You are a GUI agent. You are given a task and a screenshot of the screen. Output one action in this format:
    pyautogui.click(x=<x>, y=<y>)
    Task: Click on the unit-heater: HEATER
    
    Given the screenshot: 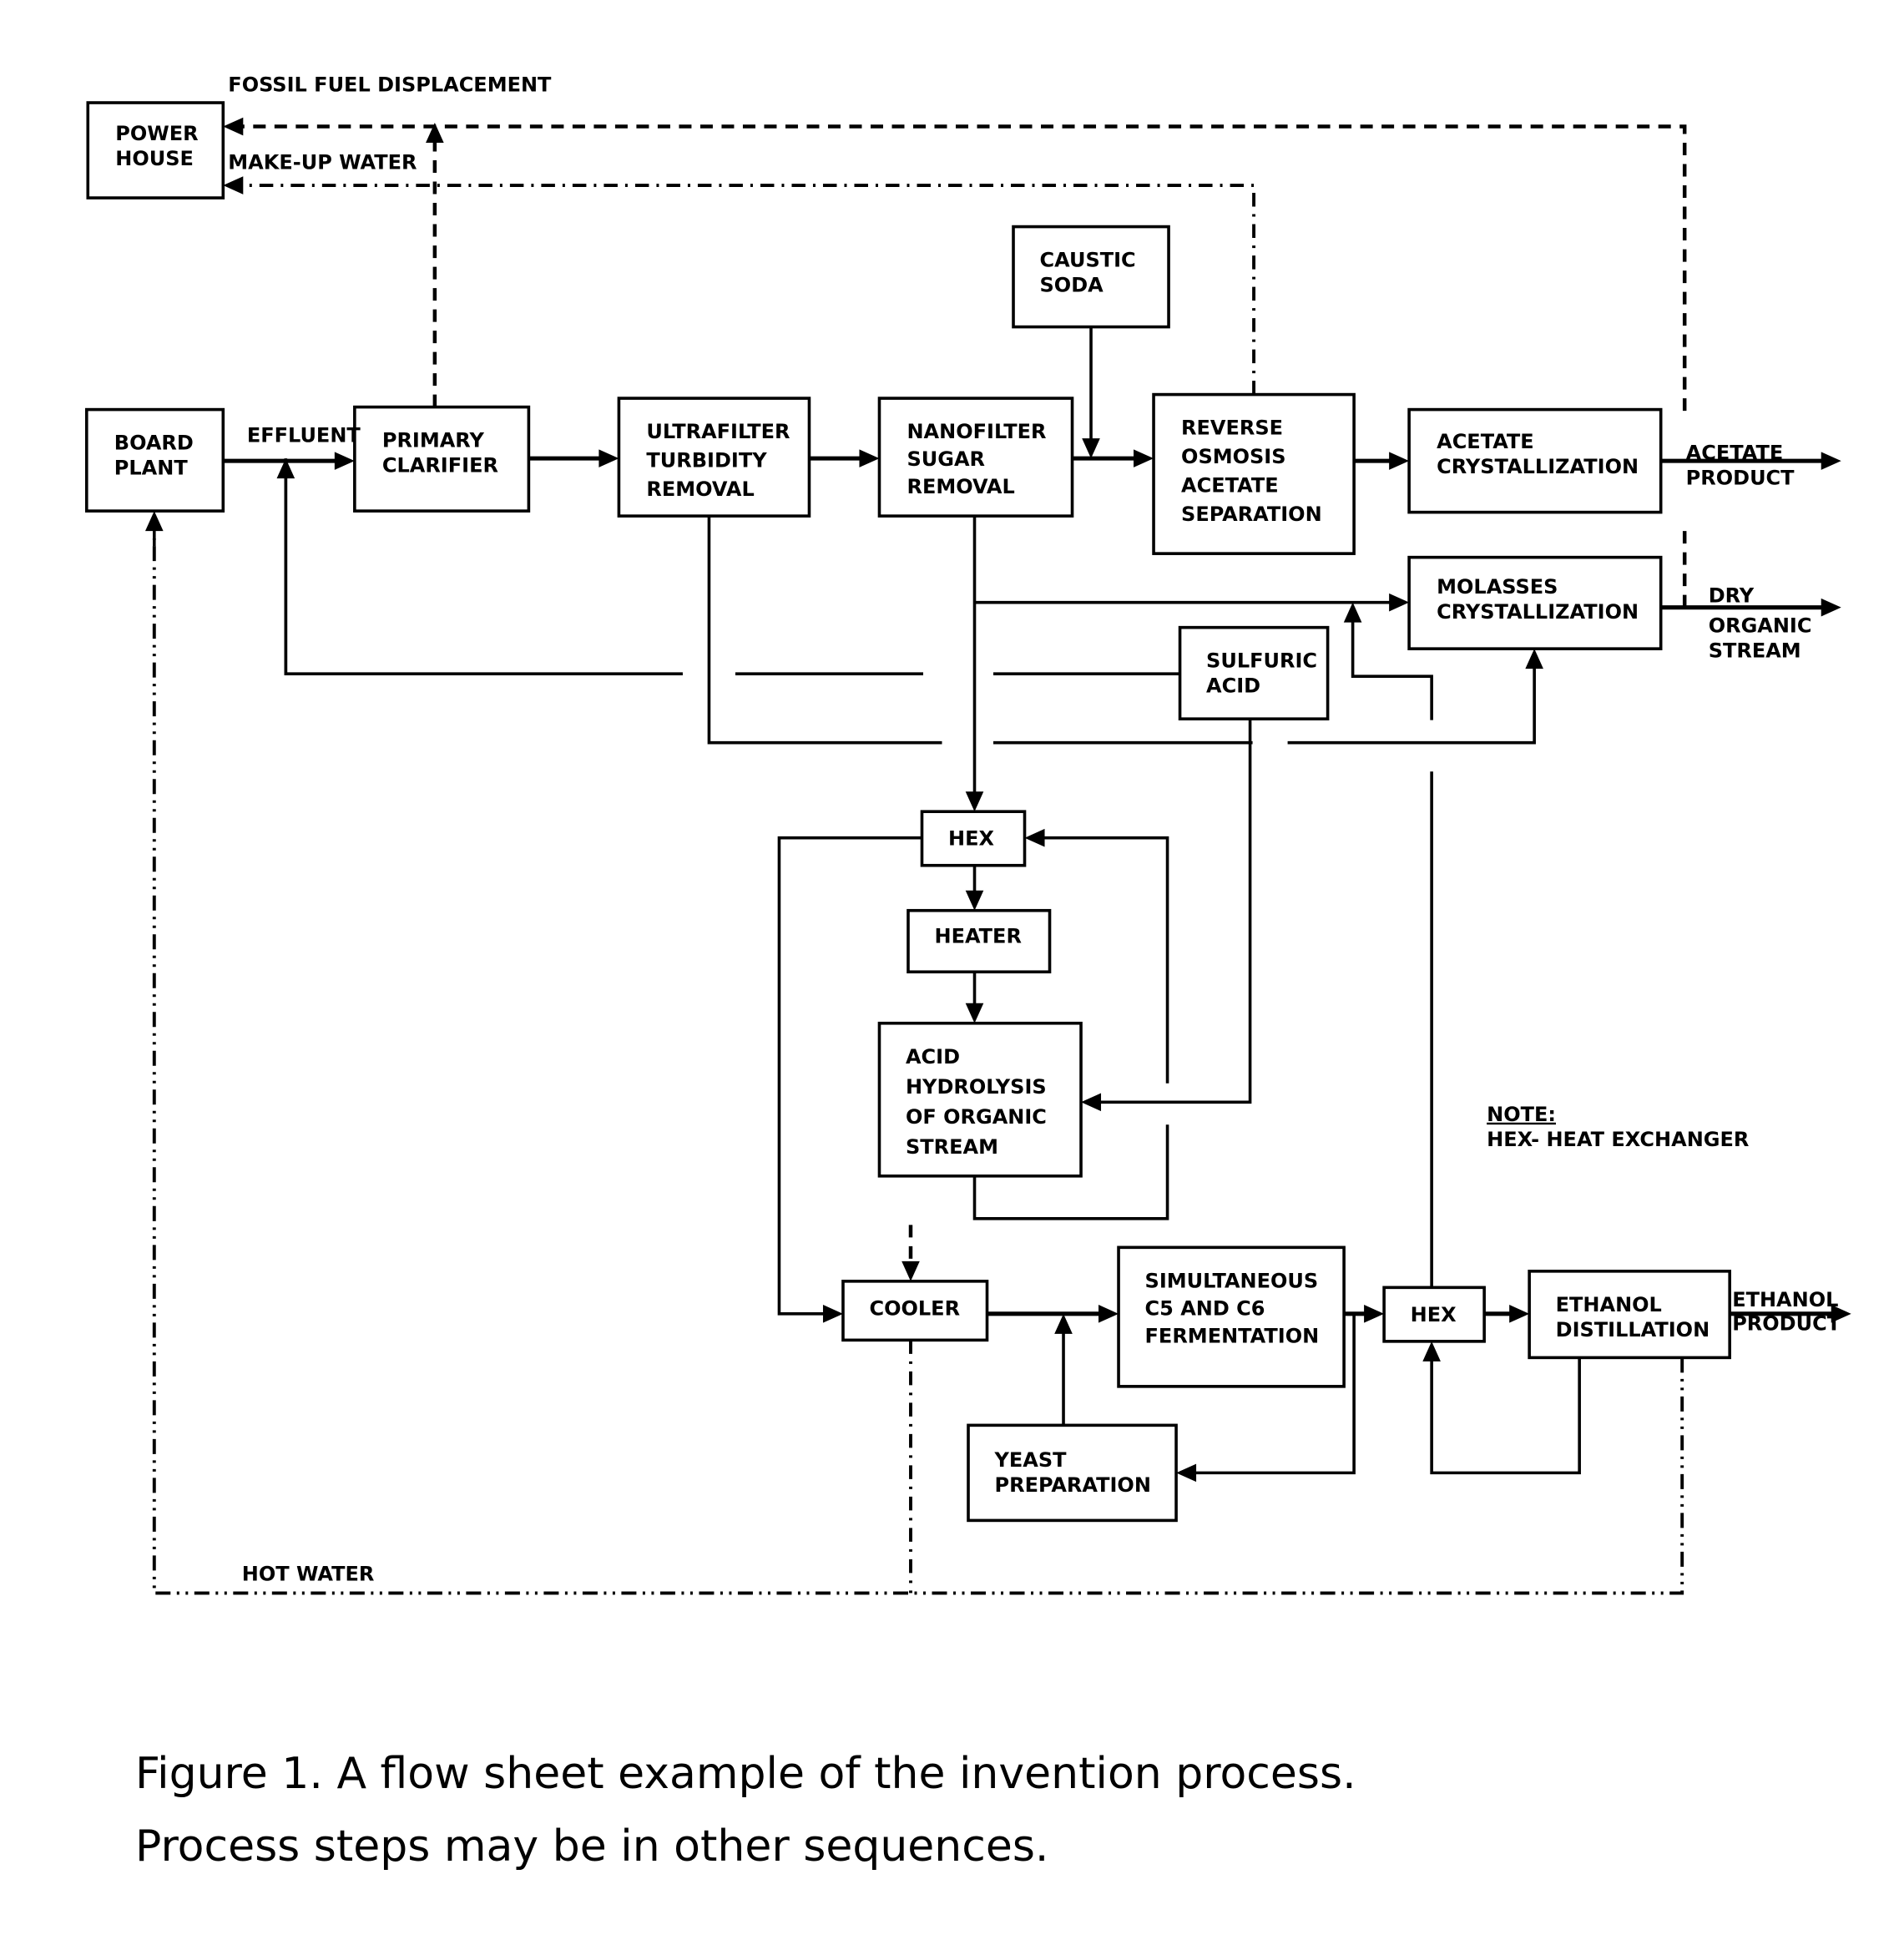 What is the action you would take?
    pyautogui.click(x=979, y=941)
    